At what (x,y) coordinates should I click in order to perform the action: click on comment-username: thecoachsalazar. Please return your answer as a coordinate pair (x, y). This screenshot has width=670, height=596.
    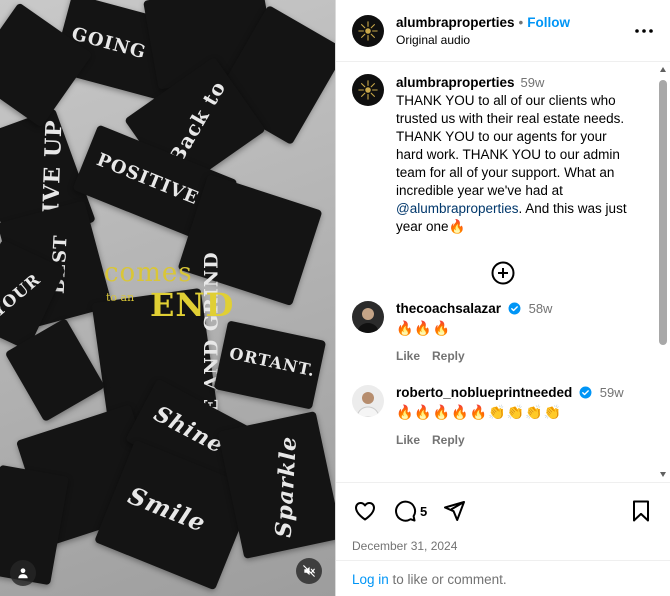
    Looking at the image, I should click on (448, 308).